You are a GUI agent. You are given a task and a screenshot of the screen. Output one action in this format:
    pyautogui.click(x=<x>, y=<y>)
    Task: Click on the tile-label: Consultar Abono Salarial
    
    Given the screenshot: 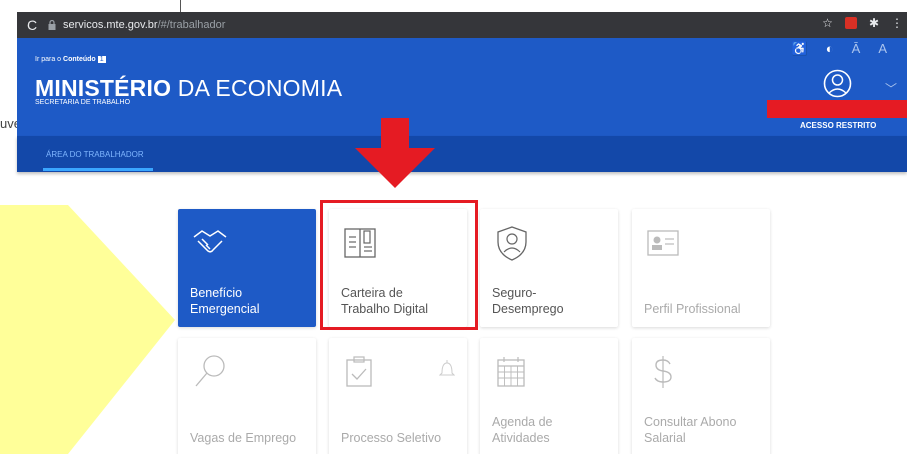 What is the action you would take?
    pyautogui.click(x=690, y=430)
    